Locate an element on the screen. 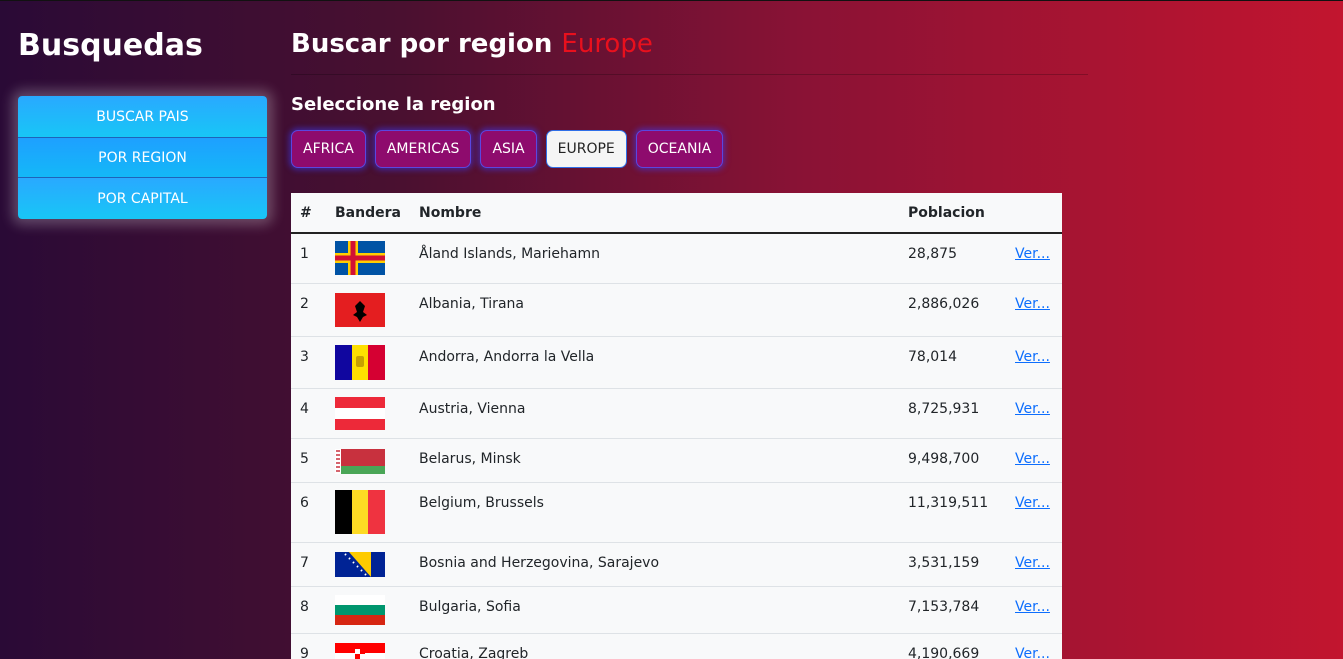 The image size is (1343, 659). belgium-flag-icon is located at coordinates (360, 511).